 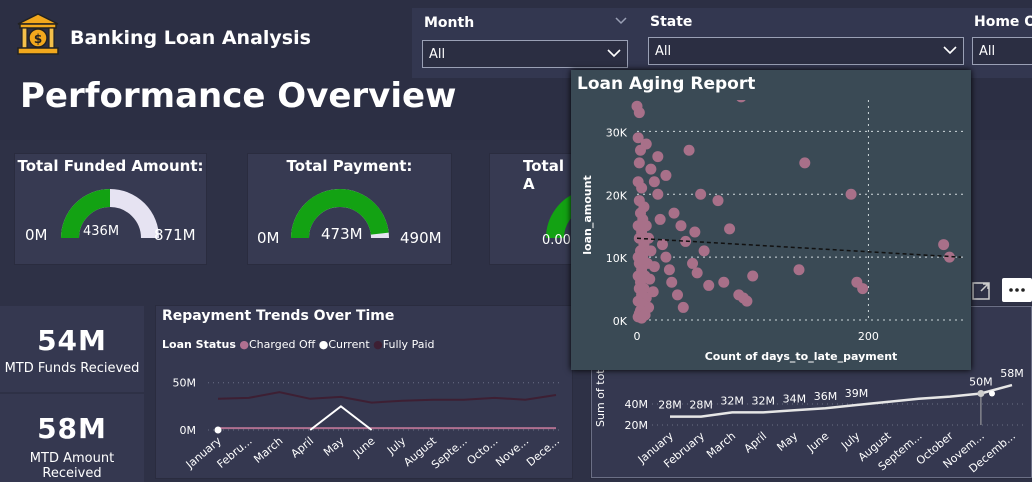 I want to click on y-tick-label: 10K, so click(x=617, y=258).